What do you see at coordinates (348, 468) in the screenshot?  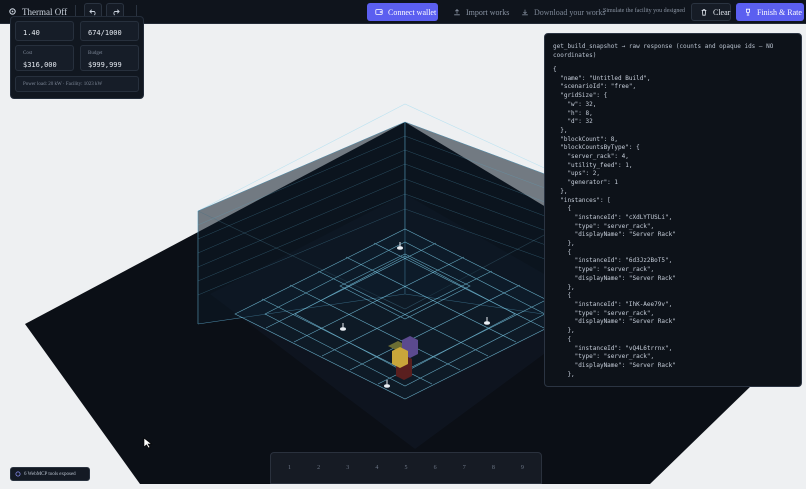 I see `hotbar-slot: 3` at bounding box center [348, 468].